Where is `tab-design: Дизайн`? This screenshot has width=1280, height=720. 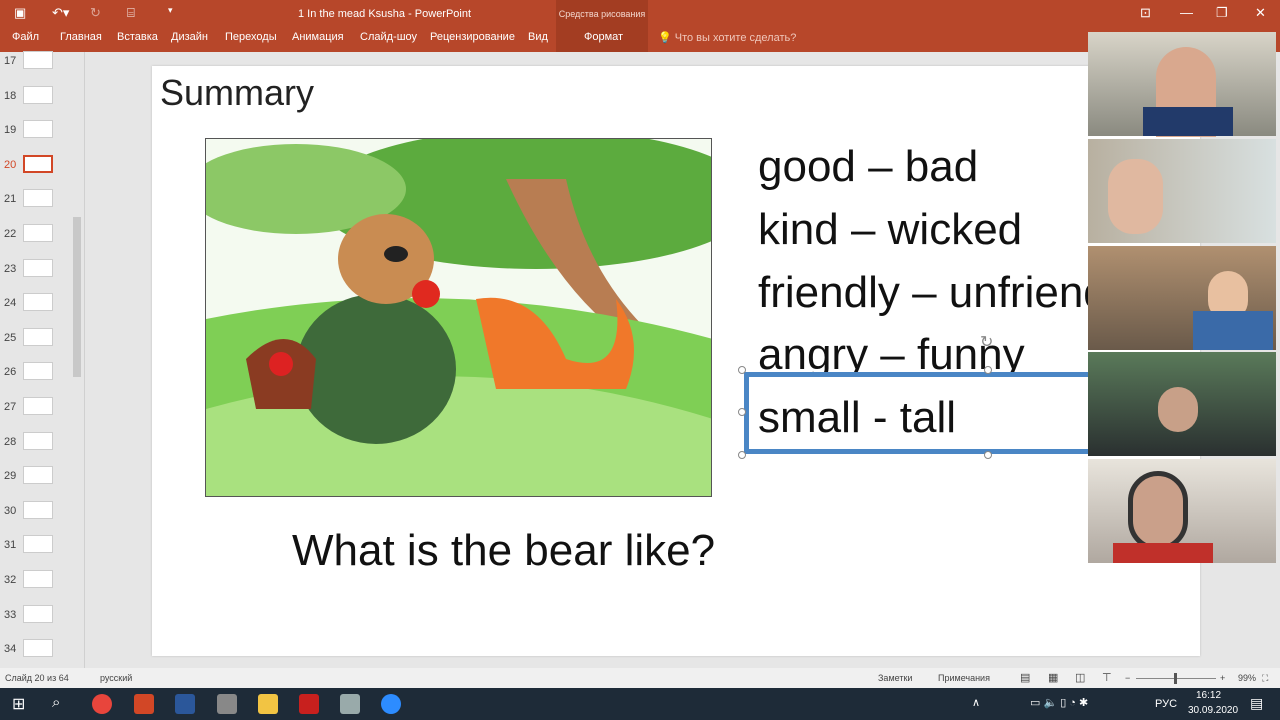 tab-design: Дизайн is located at coordinates (189, 37).